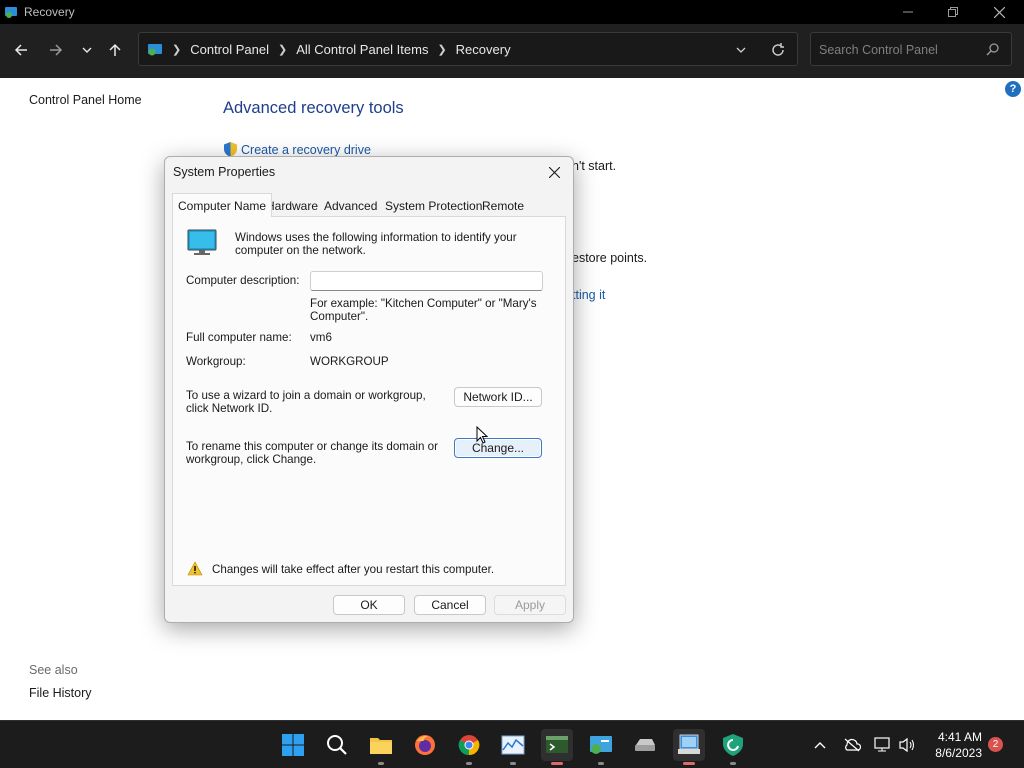 This screenshot has width=1024, height=768. I want to click on clock-date: 8/6/2023, so click(958, 753).